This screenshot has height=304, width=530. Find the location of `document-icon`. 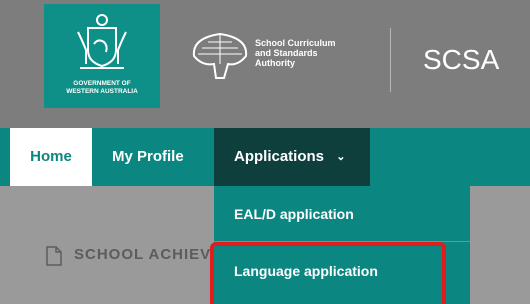

document-icon is located at coordinates (54, 256).